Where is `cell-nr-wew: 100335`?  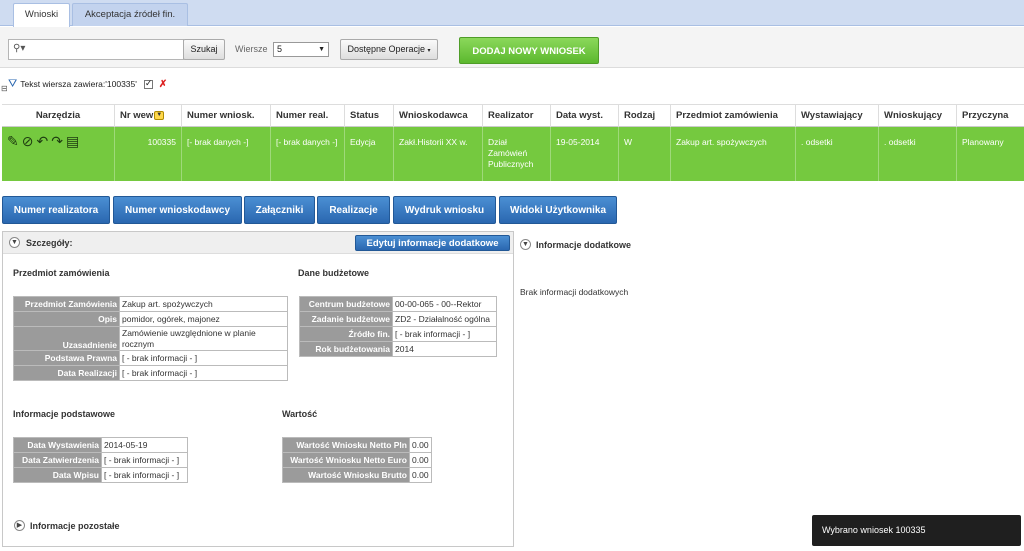
cell-nr-wew: 100335 is located at coordinates (148, 154).